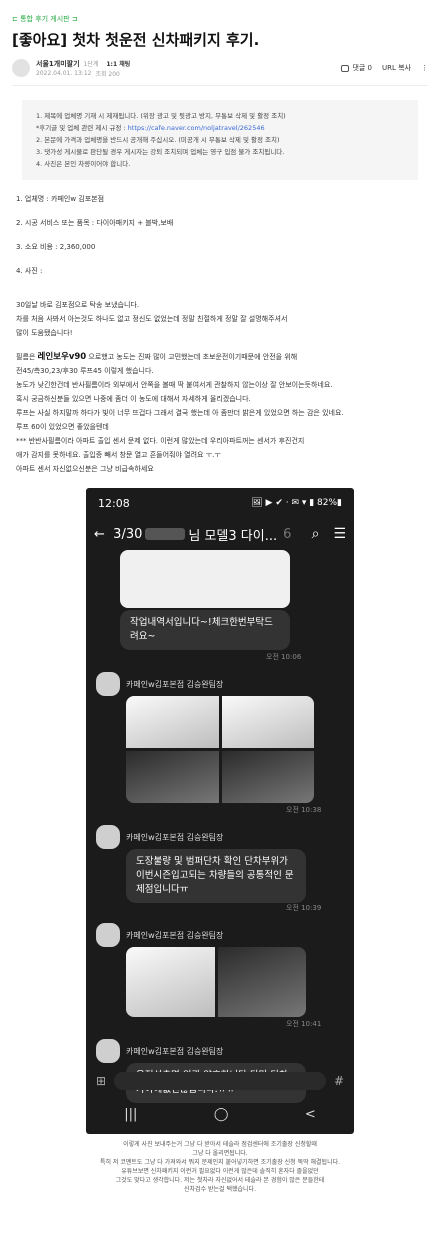 Image resolution: width=440 pixels, height=1242 pixels. Describe the element at coordinates (60, 199) in the screenshot. I see `body-item: 1. 업체명 : 카페인w 김포본점` at that location.